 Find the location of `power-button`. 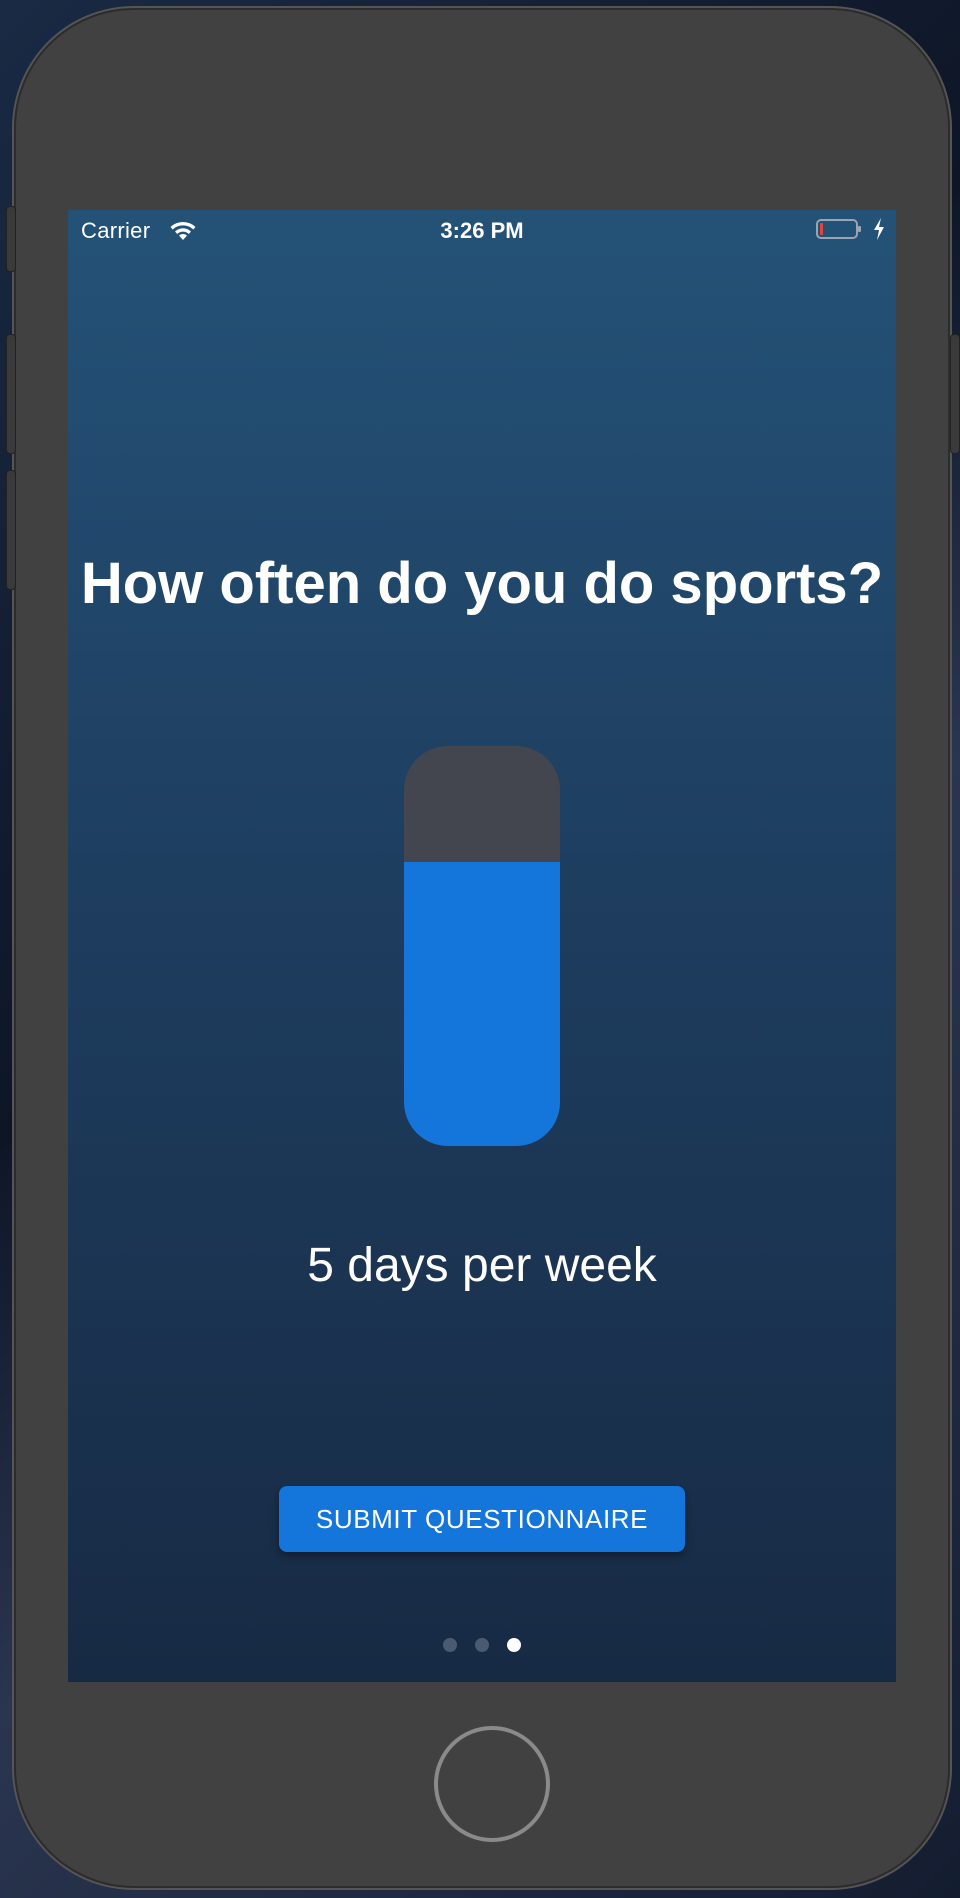

power-button is located at coordinates (955, 394).